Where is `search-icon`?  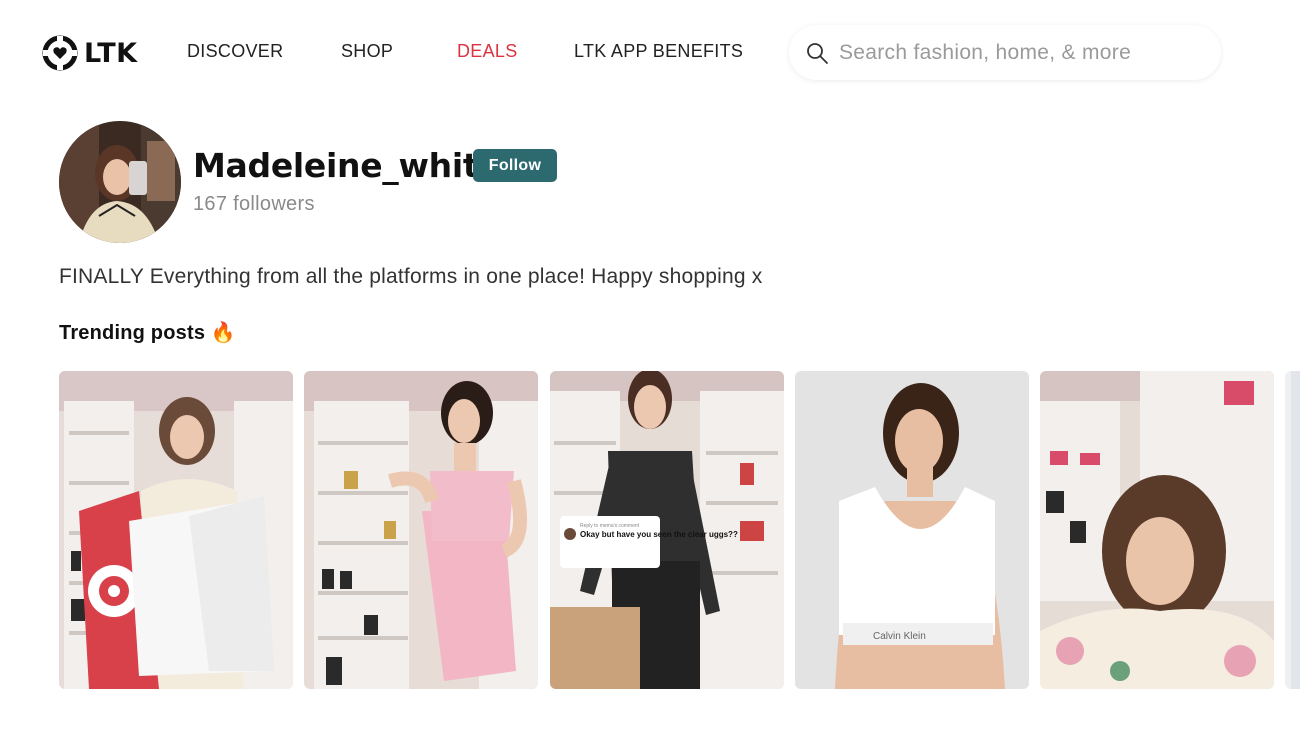 search-icon is located at coordinates (817, 53).